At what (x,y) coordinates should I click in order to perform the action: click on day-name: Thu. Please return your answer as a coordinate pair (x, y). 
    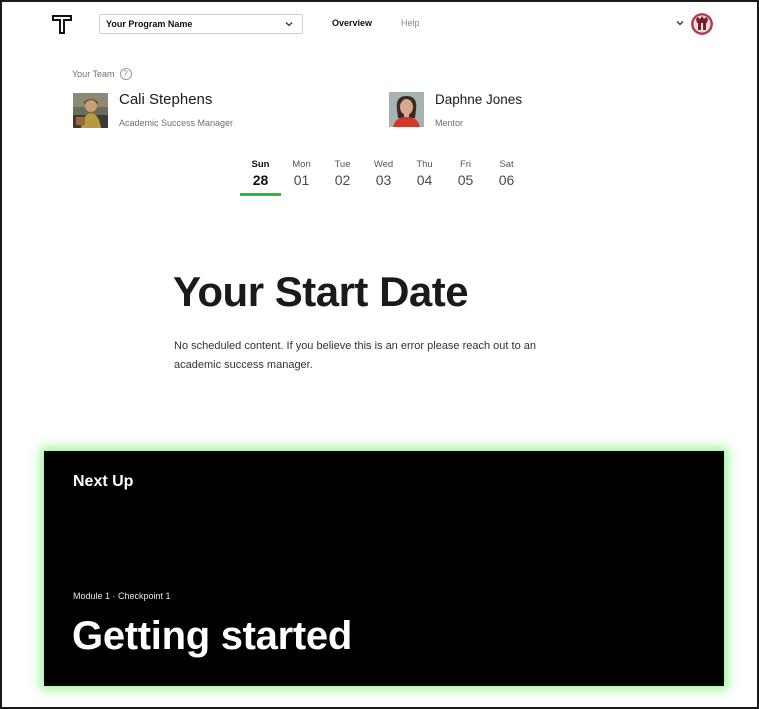
    Looking at the image, I should click on (424, 164).